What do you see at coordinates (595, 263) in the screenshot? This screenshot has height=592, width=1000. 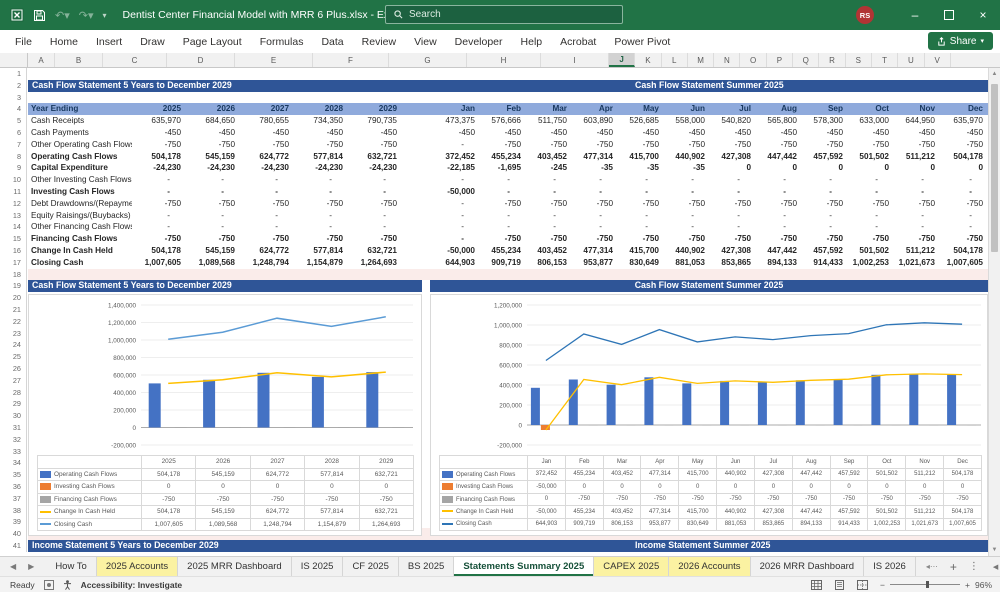 I see `table-cell: 953,877` at bounding box center [595, 263].